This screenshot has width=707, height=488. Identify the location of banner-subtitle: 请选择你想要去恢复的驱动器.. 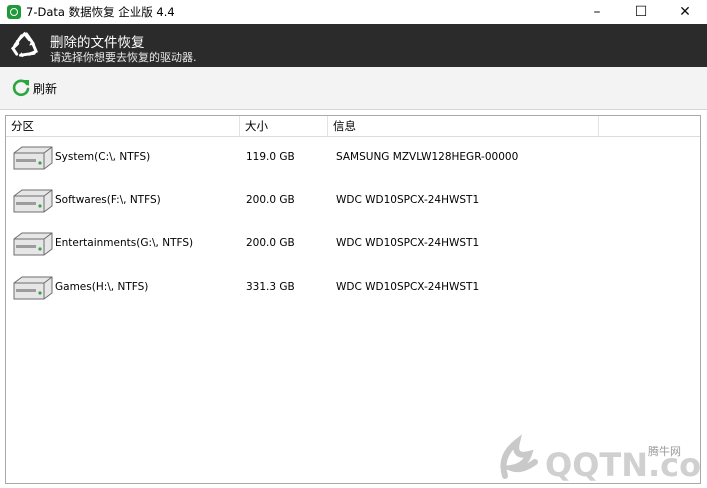
(123, 57).